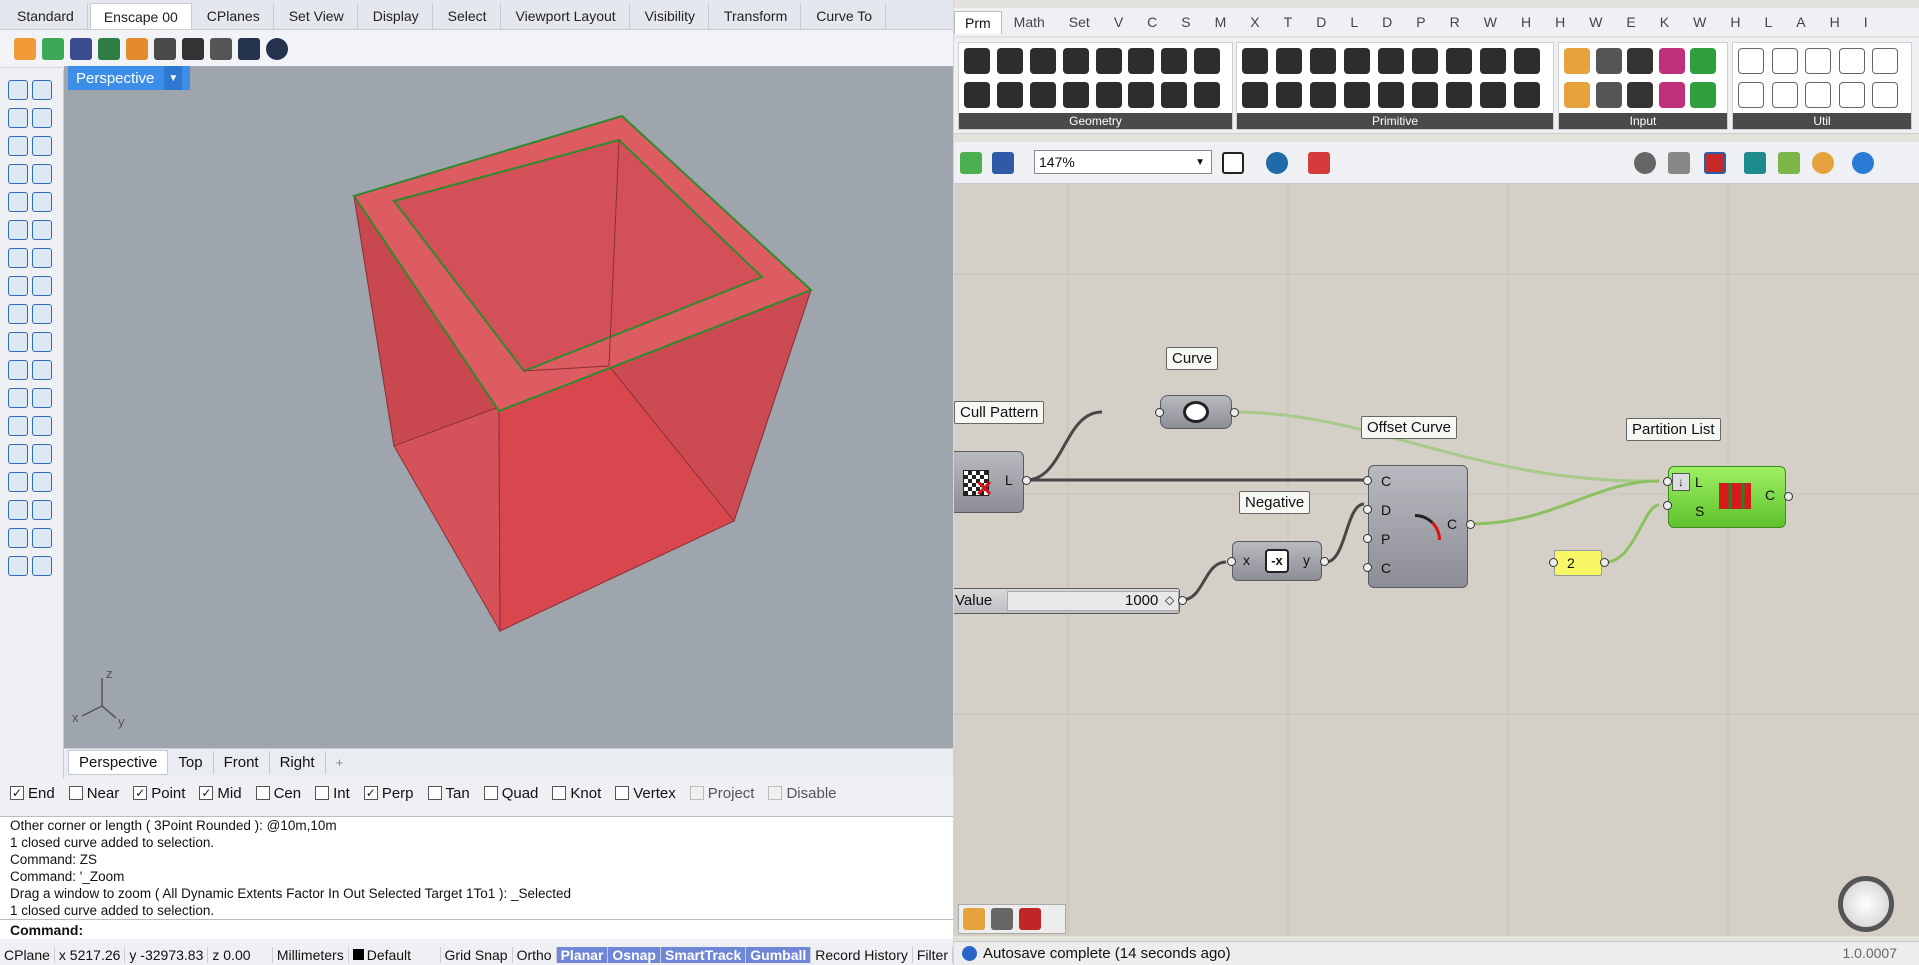  Describe the element at coordinates (1789, 163) in the screenshot. I see `mesh-settings-icon` at that location.